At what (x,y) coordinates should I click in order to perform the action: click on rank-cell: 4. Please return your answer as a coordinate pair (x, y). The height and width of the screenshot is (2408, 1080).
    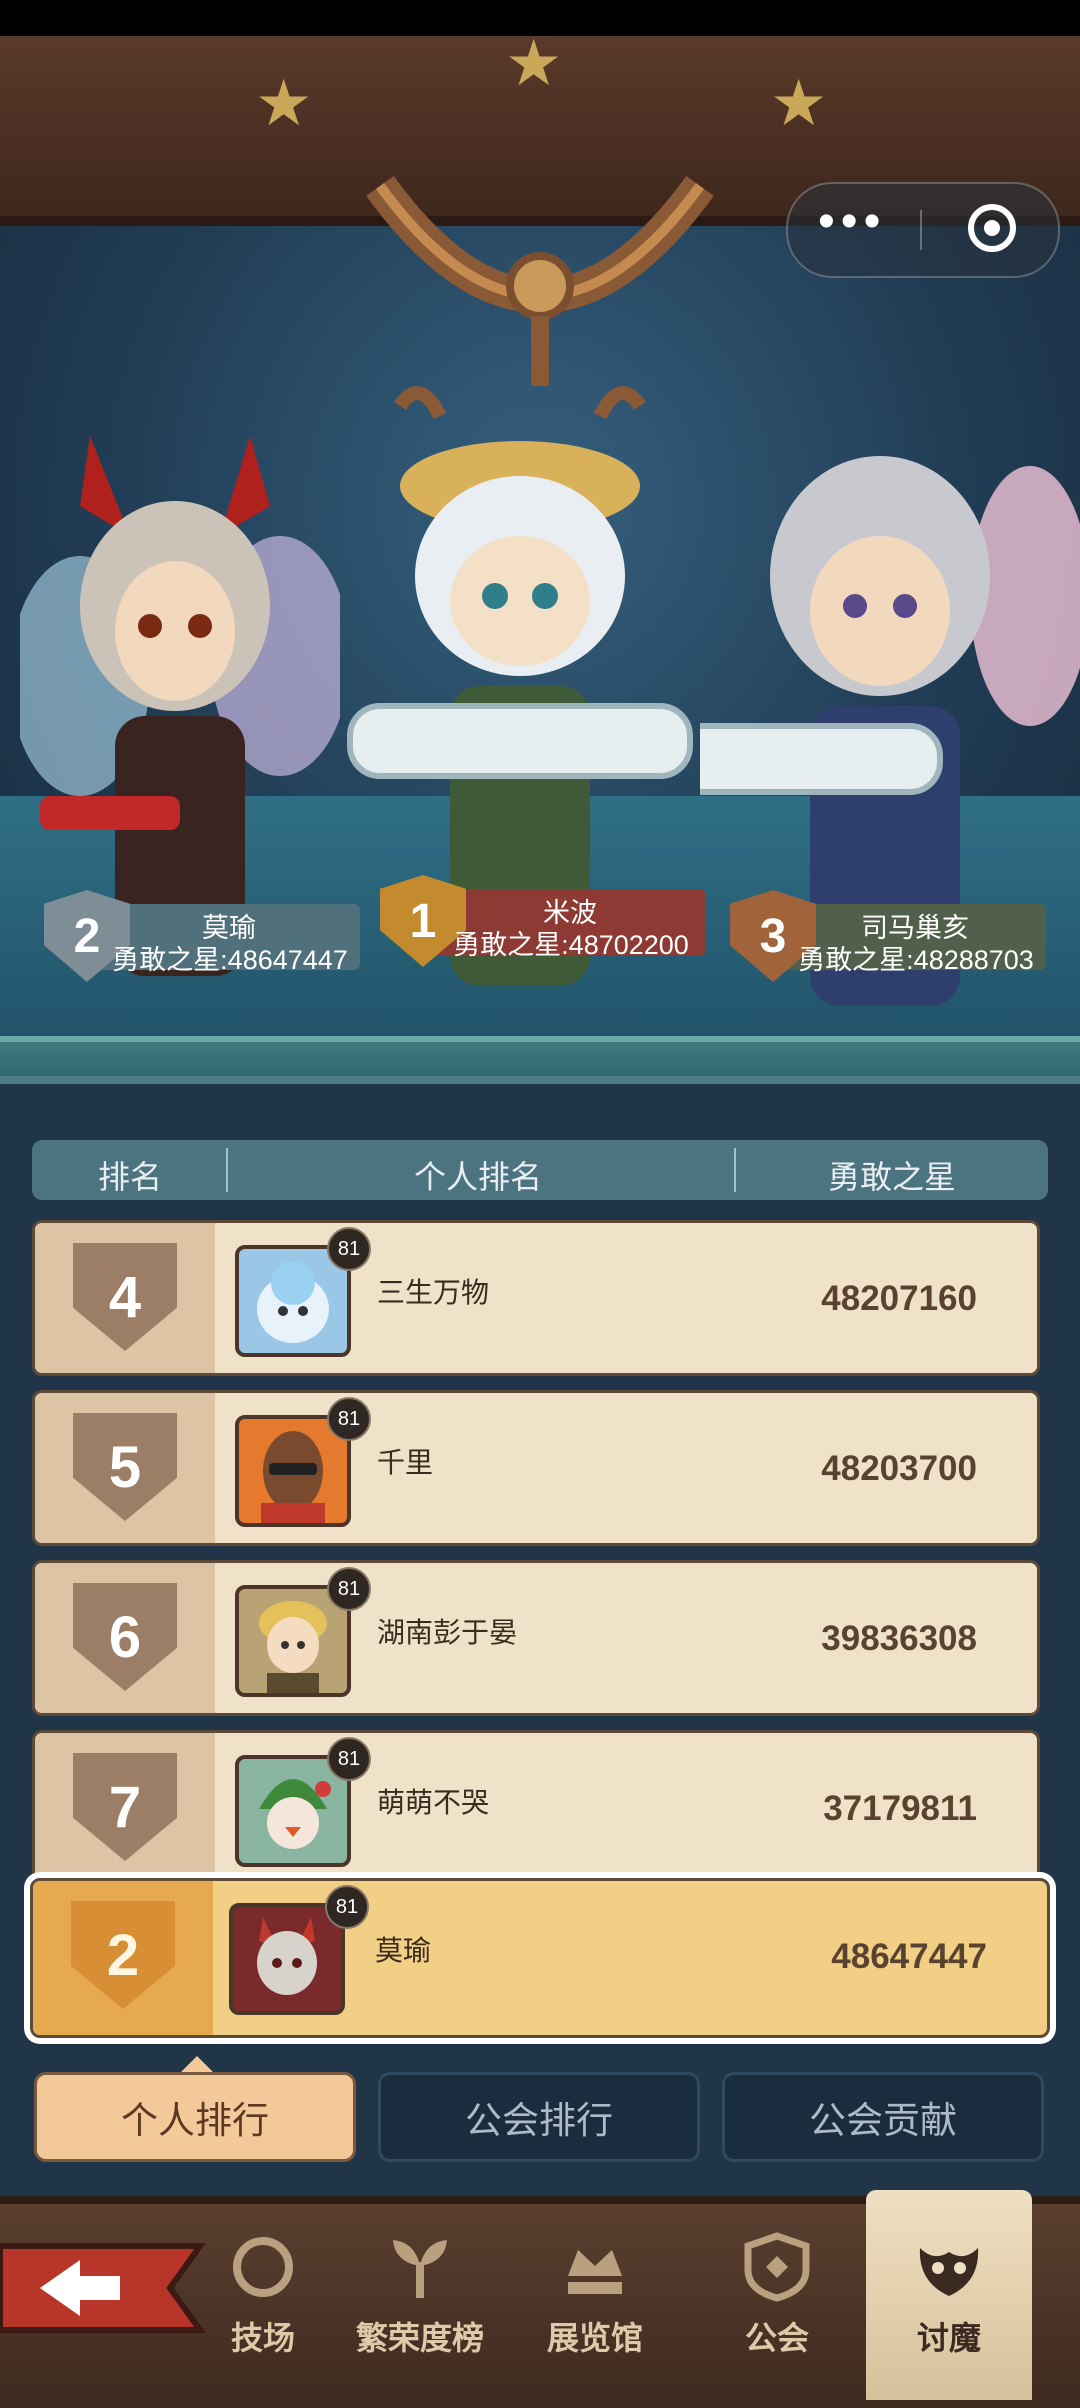
    Looking at the image, I should click on (125, 1298).